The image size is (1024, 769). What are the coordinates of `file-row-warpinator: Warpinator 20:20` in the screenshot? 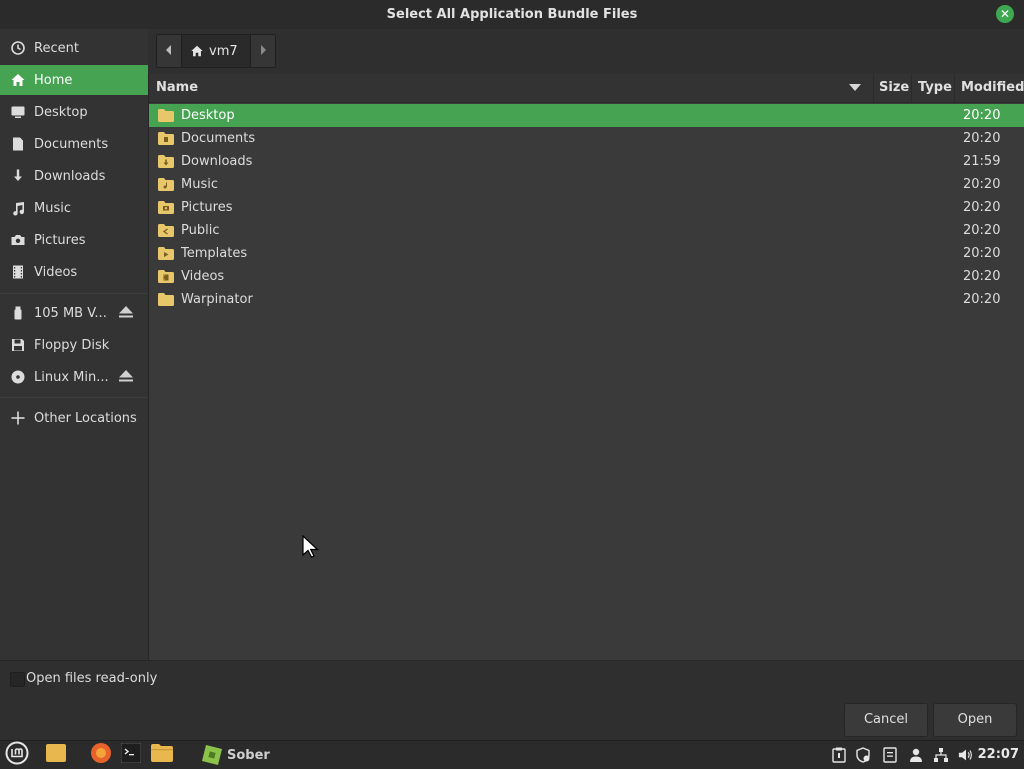 It's located at (586, 299).